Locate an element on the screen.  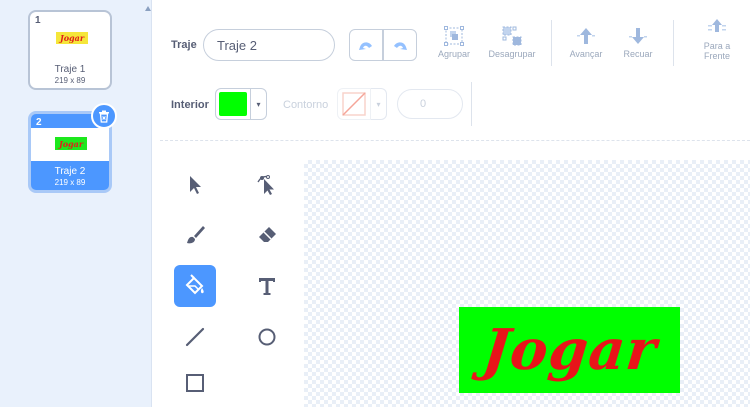
select-tool is located at coordinates (195, 185).